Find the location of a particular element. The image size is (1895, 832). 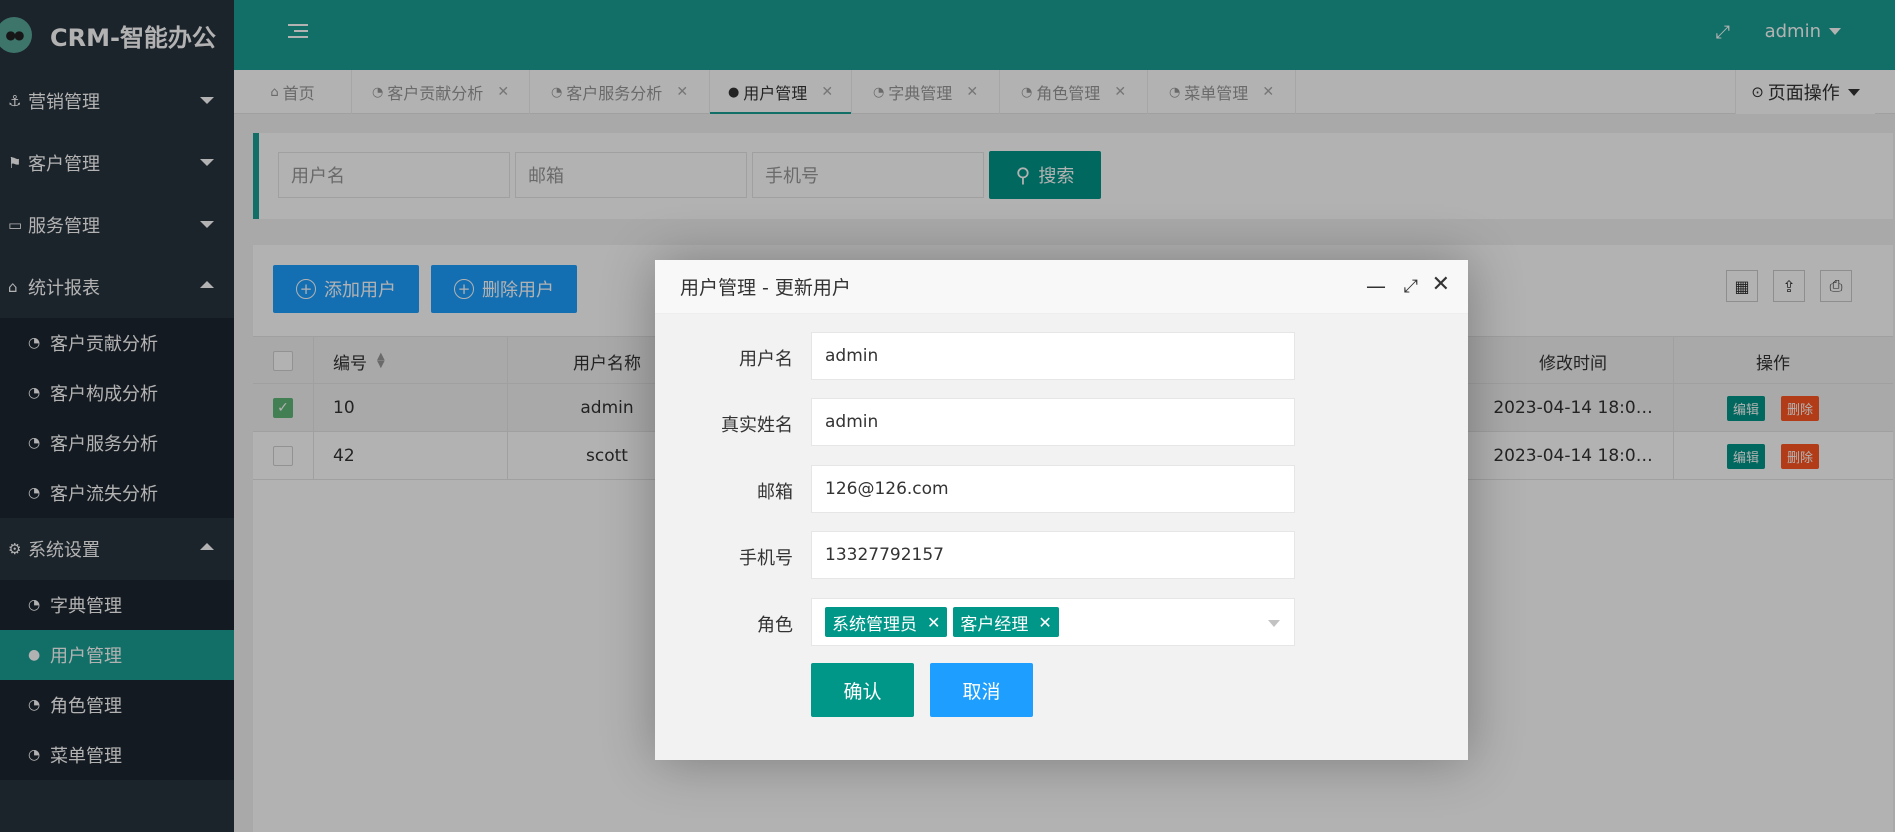

username-field: admin is located at coordinates (1053, 356).